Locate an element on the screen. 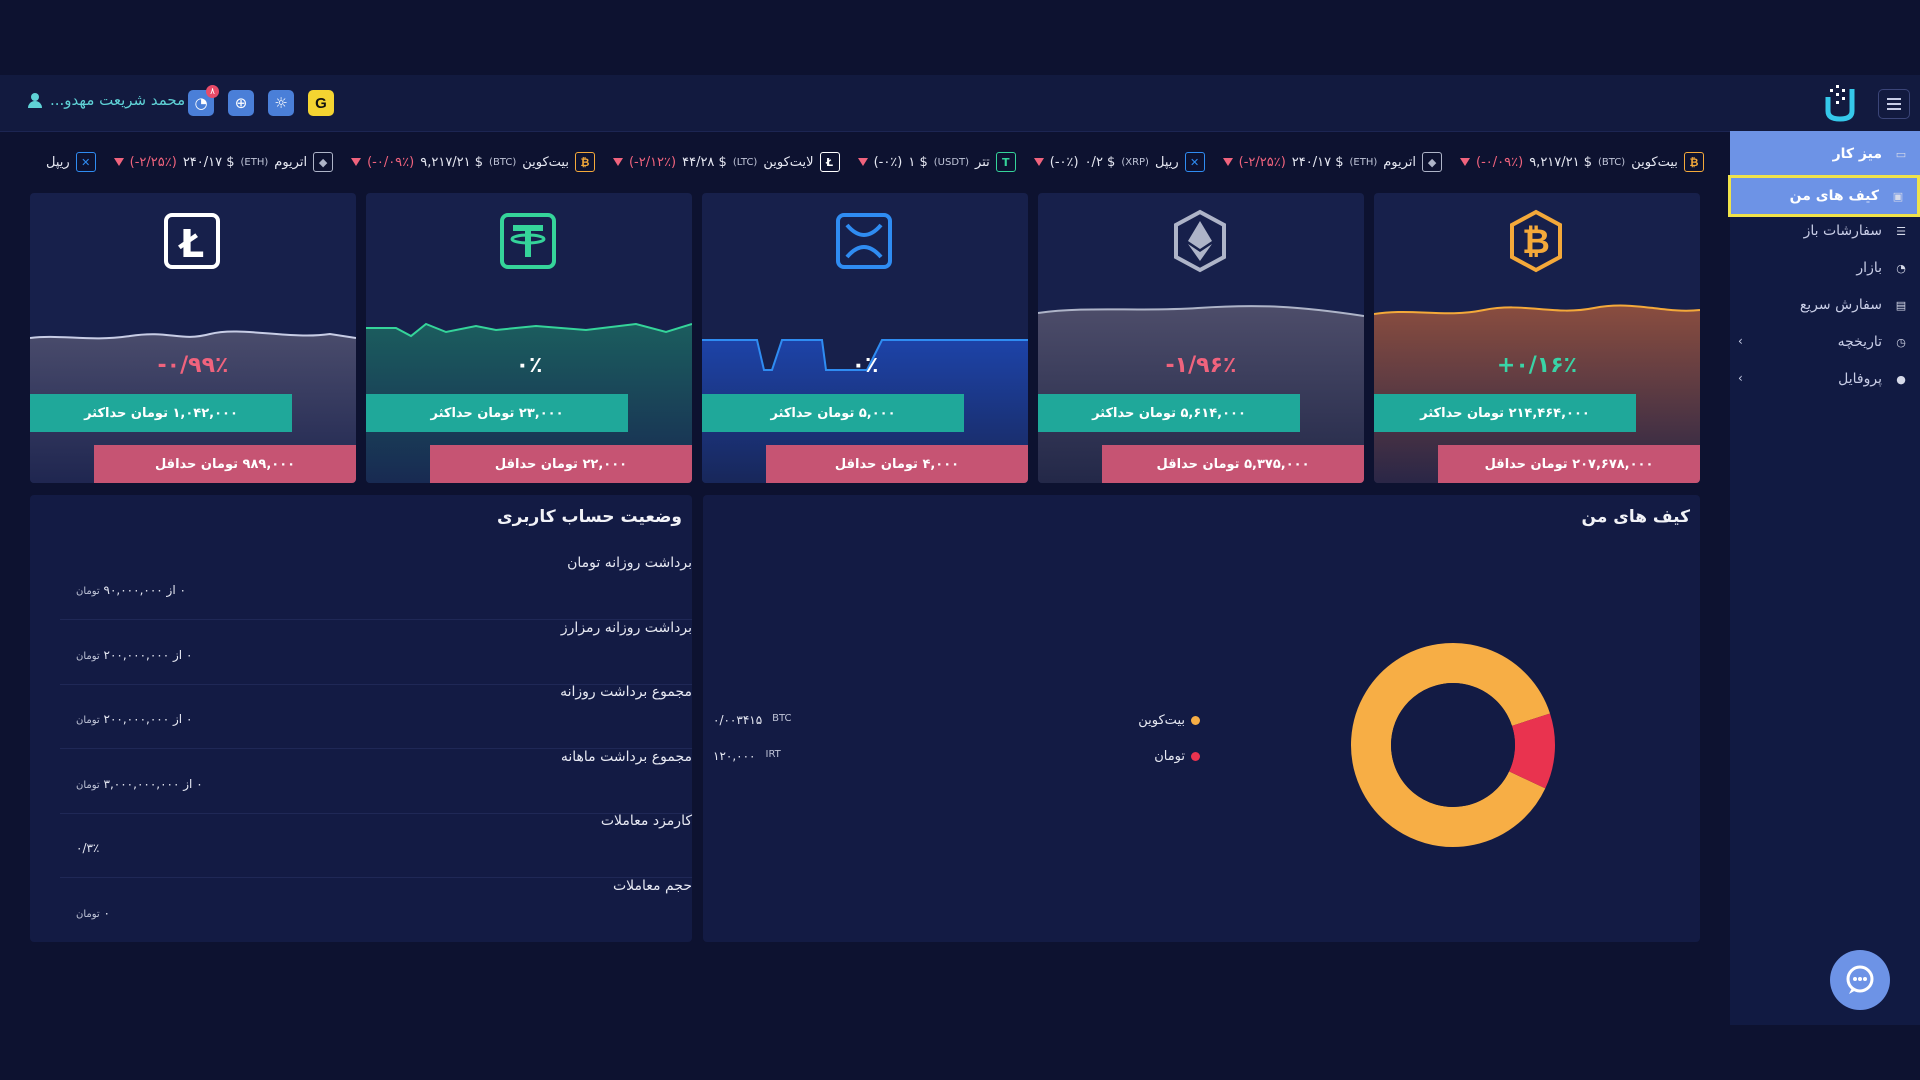 This screenshot has height=1080, width=1920. sidebar-item-list: سفارشات باز ☰ is located at coordinates (1825, 231).